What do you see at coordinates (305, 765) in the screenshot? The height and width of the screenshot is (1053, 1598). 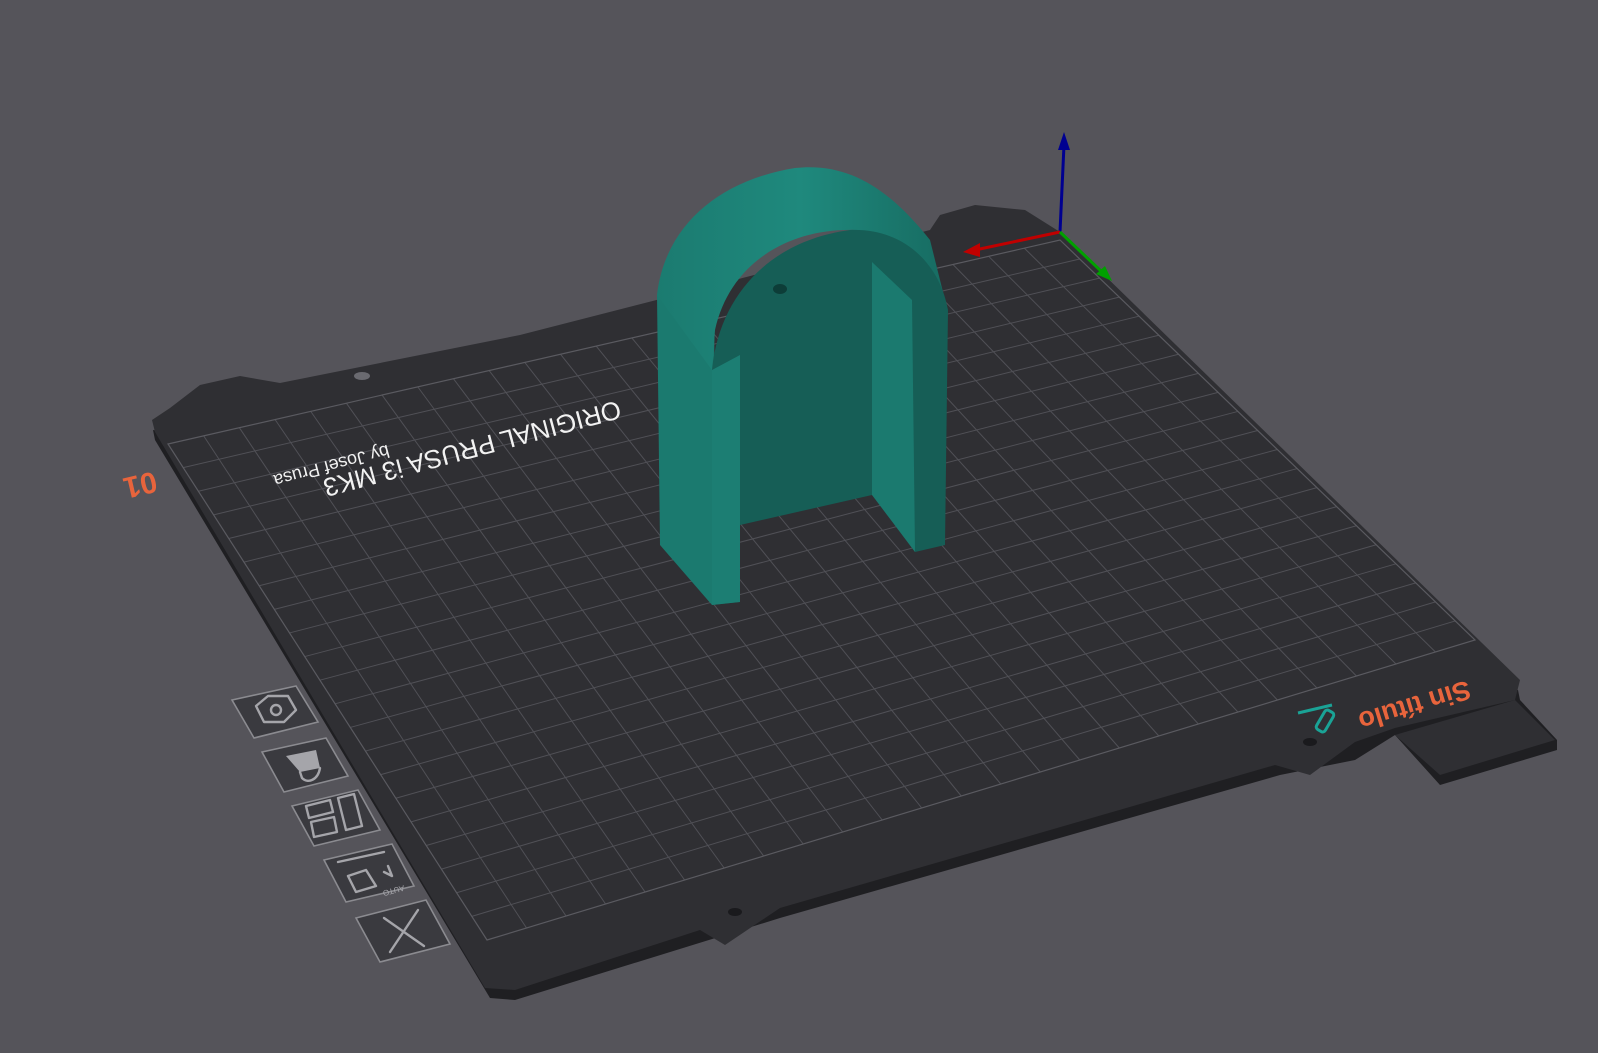 I see `paint-bucket-button` at bounding box center [305, 765].